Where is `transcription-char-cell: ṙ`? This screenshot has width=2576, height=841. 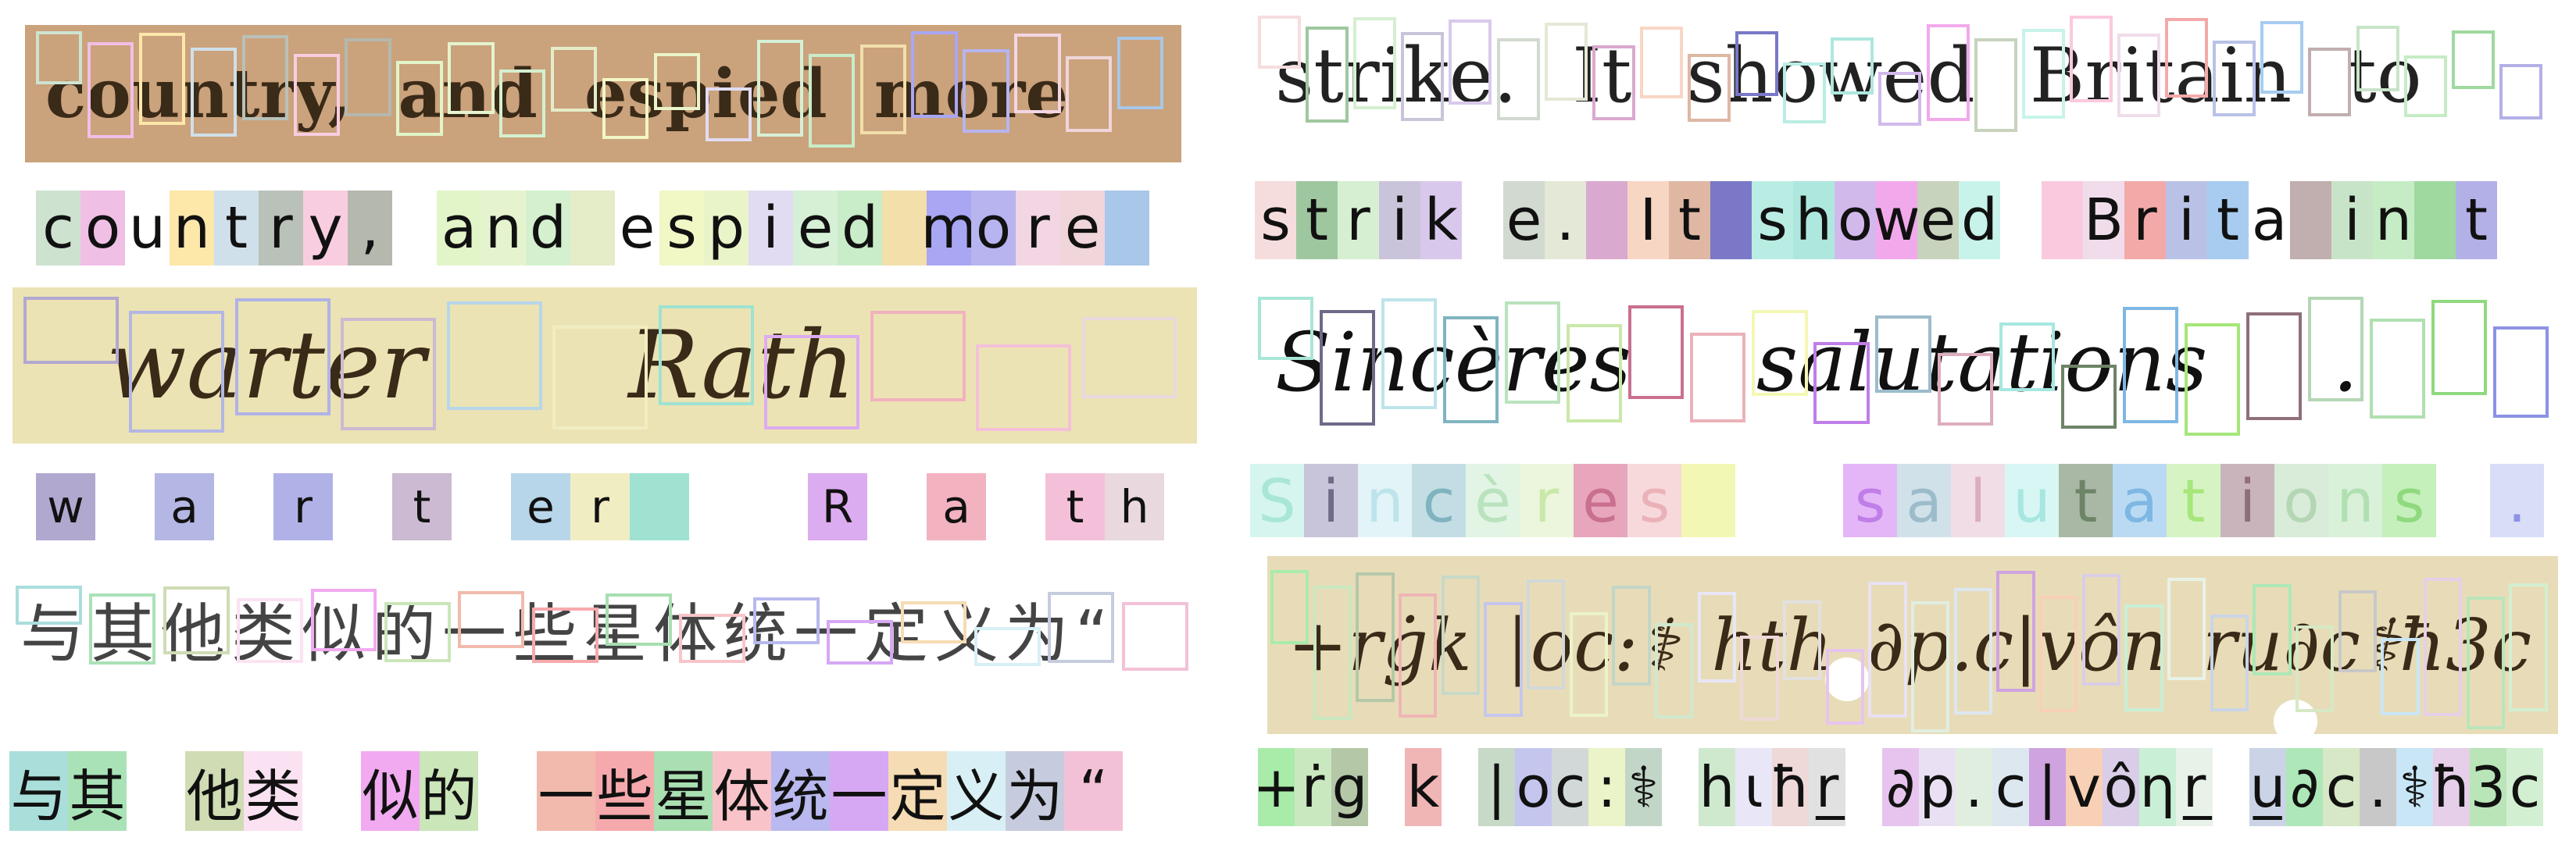 transcription-char-cell: ṙ is located at coordinates (1313, 787).